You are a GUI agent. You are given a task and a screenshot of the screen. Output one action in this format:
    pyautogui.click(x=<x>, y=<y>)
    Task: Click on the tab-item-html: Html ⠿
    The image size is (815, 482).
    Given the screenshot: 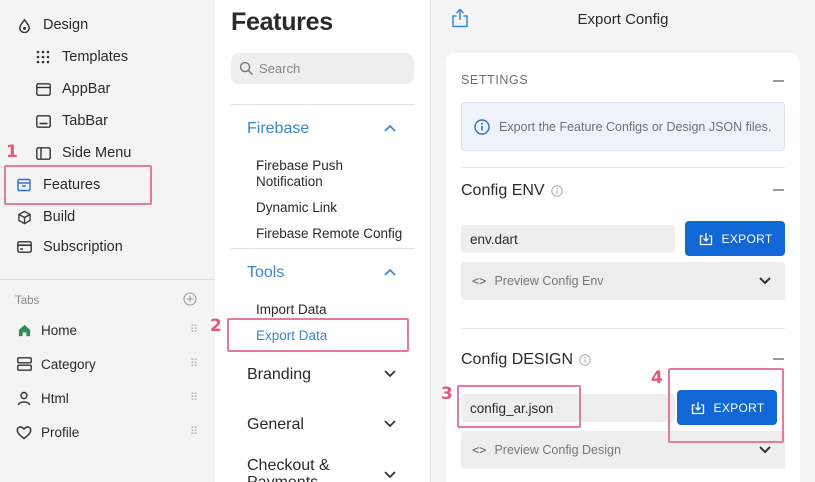 What is the action you would take?
    pyautogui.click(x=106, y=398)
    